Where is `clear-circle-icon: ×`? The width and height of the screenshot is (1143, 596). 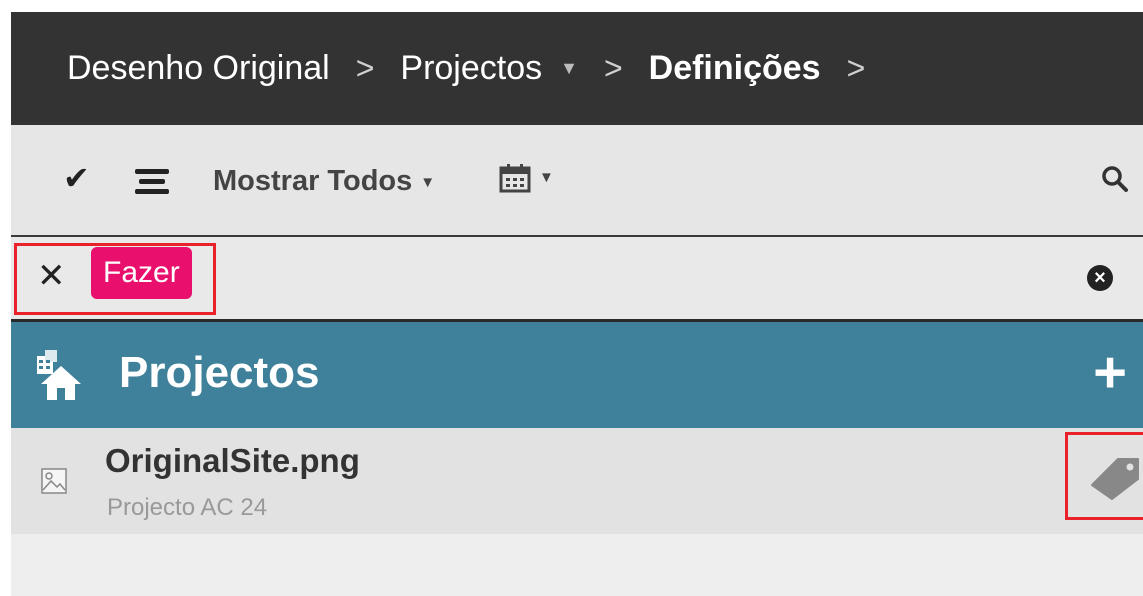 clear-circle-icon: × is located at coordinates (1100, 278).